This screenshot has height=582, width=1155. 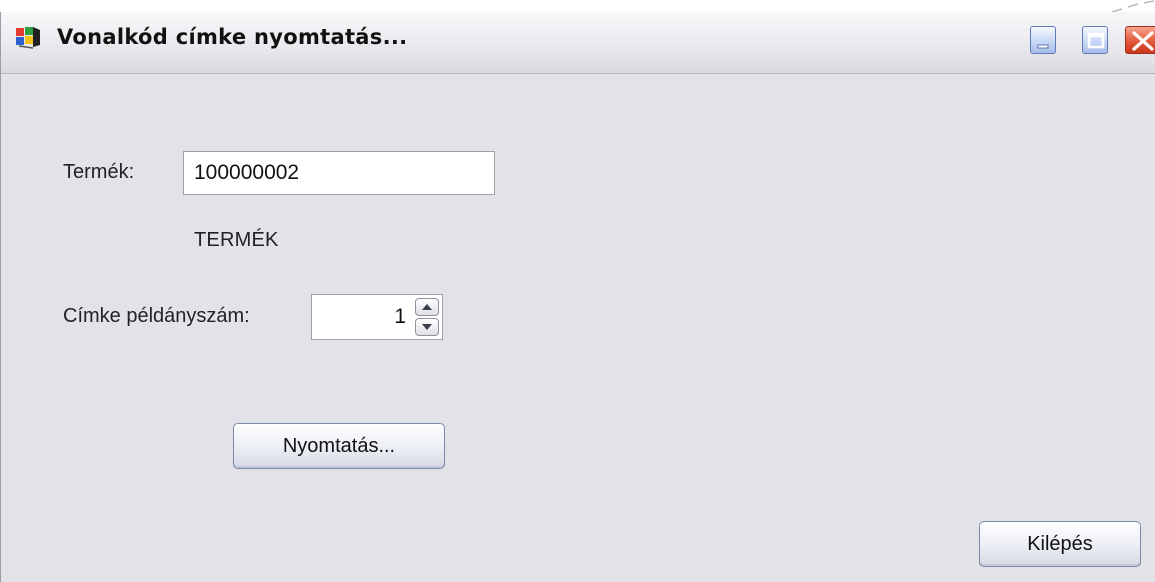 I want to click on close-button, so click(x=1140, y=40).